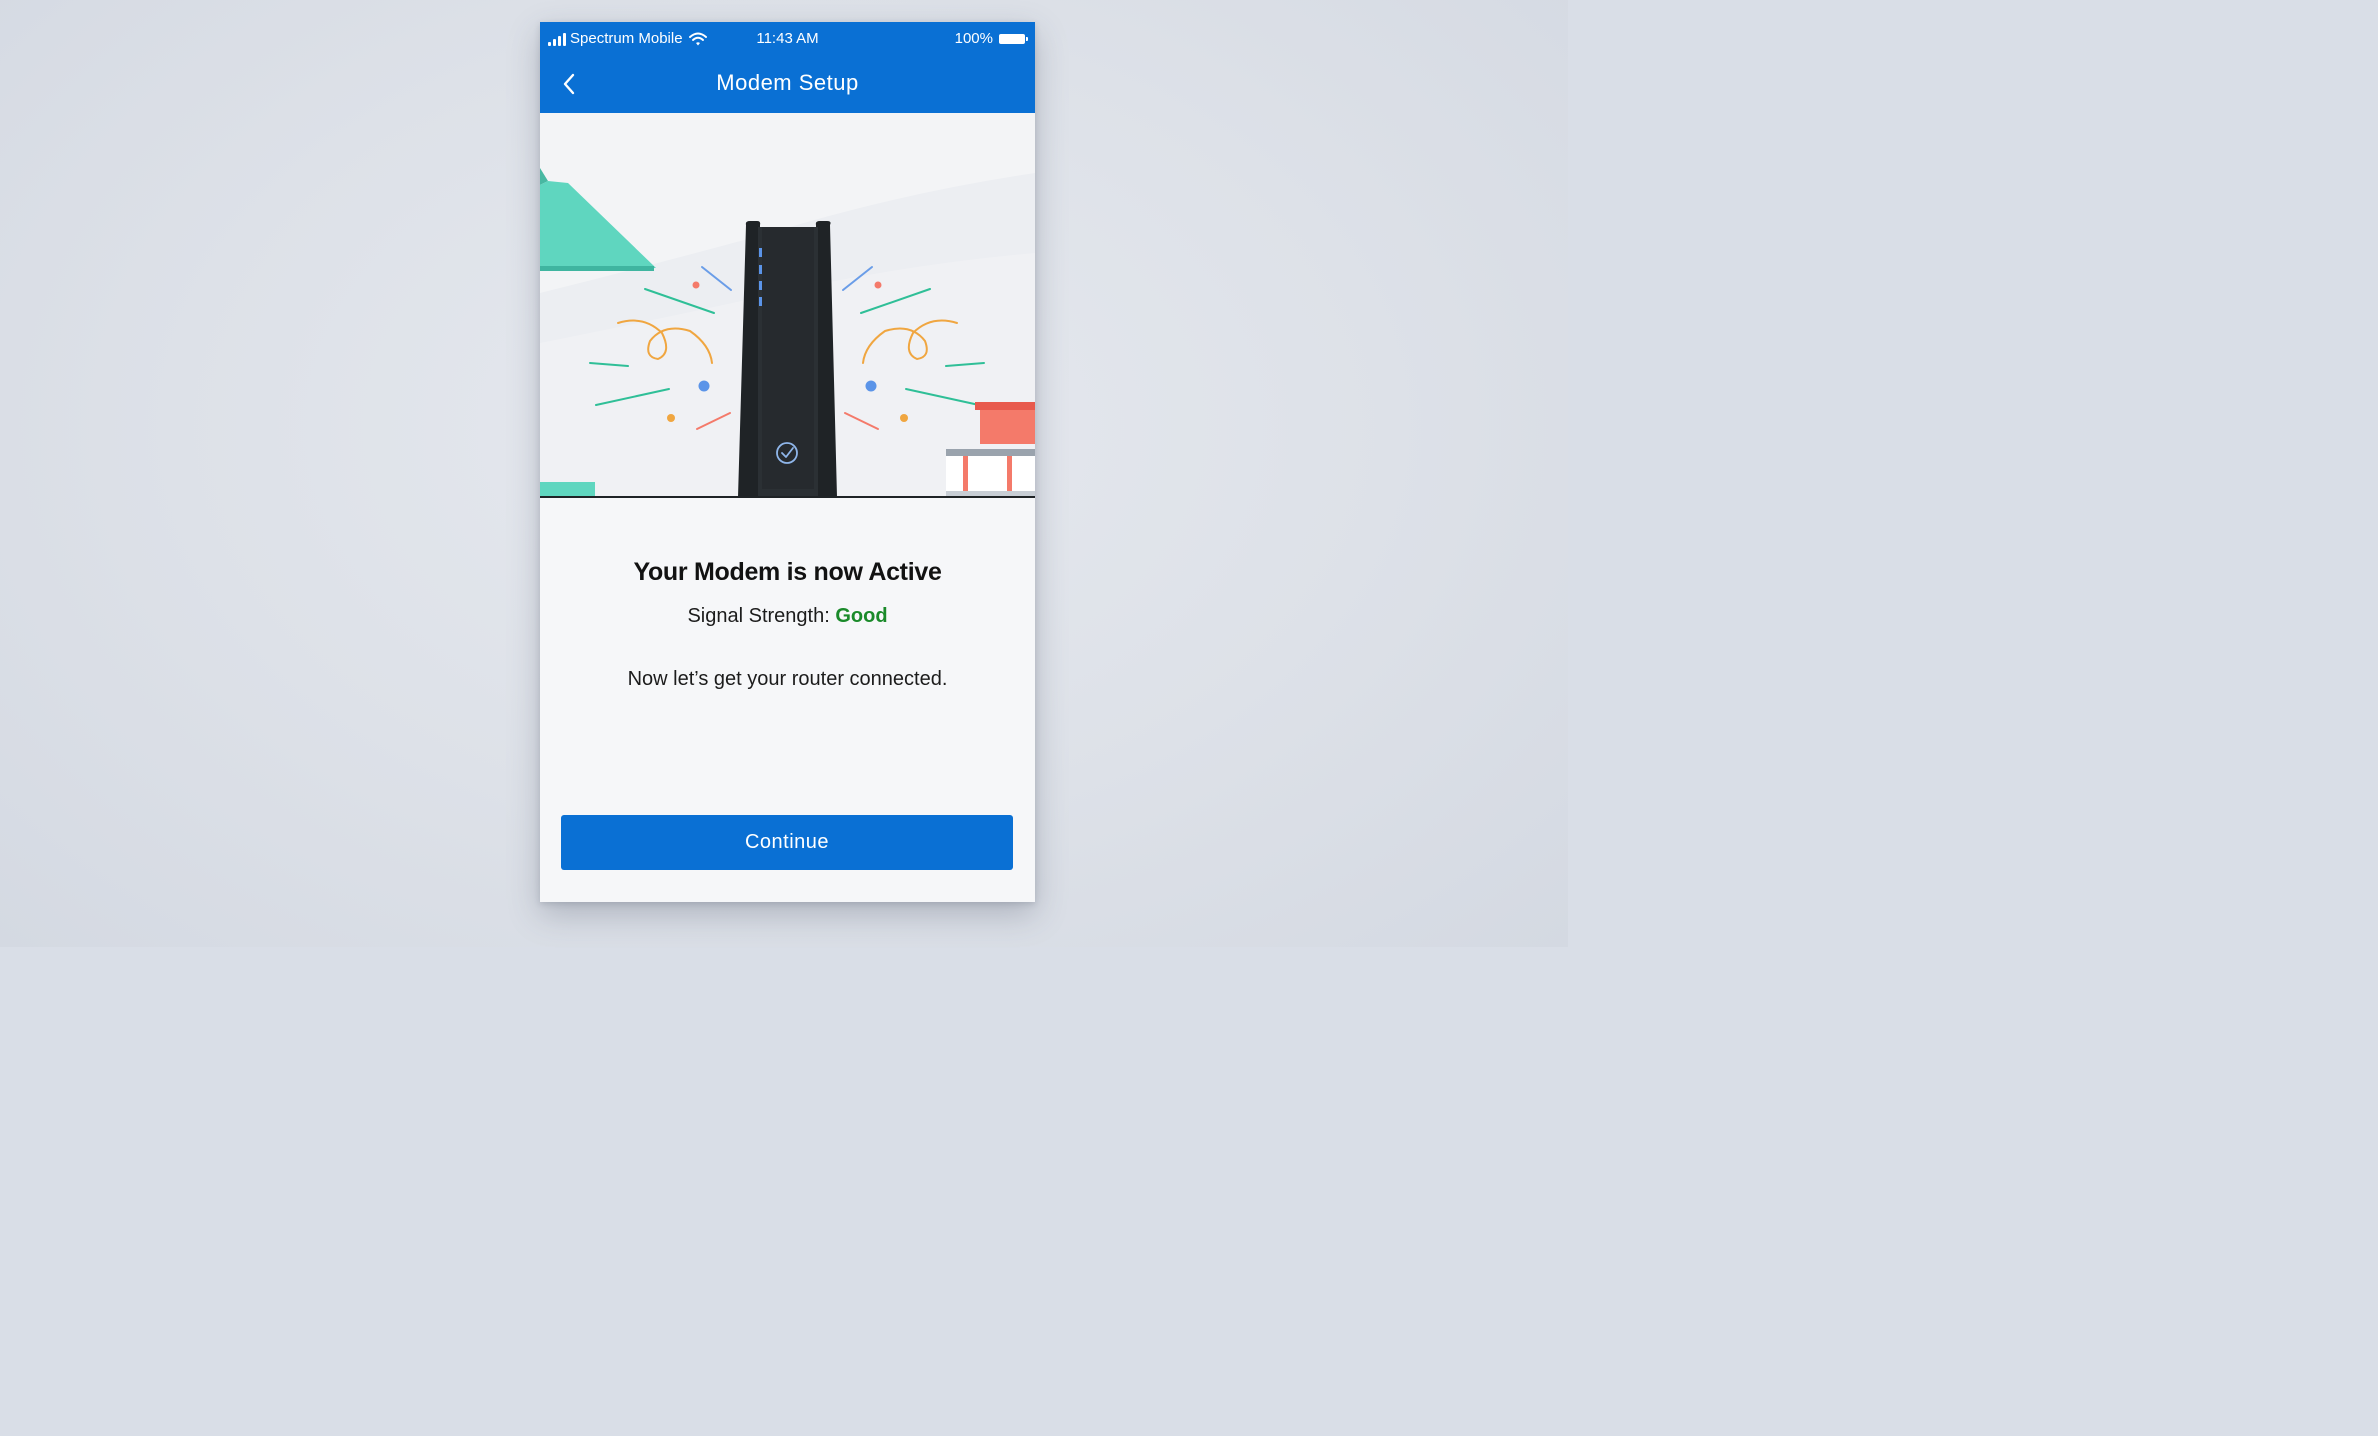 The height and width of the screenshot is (1436, 2378). I want to click on lamp-illustration, so click(598, 219).